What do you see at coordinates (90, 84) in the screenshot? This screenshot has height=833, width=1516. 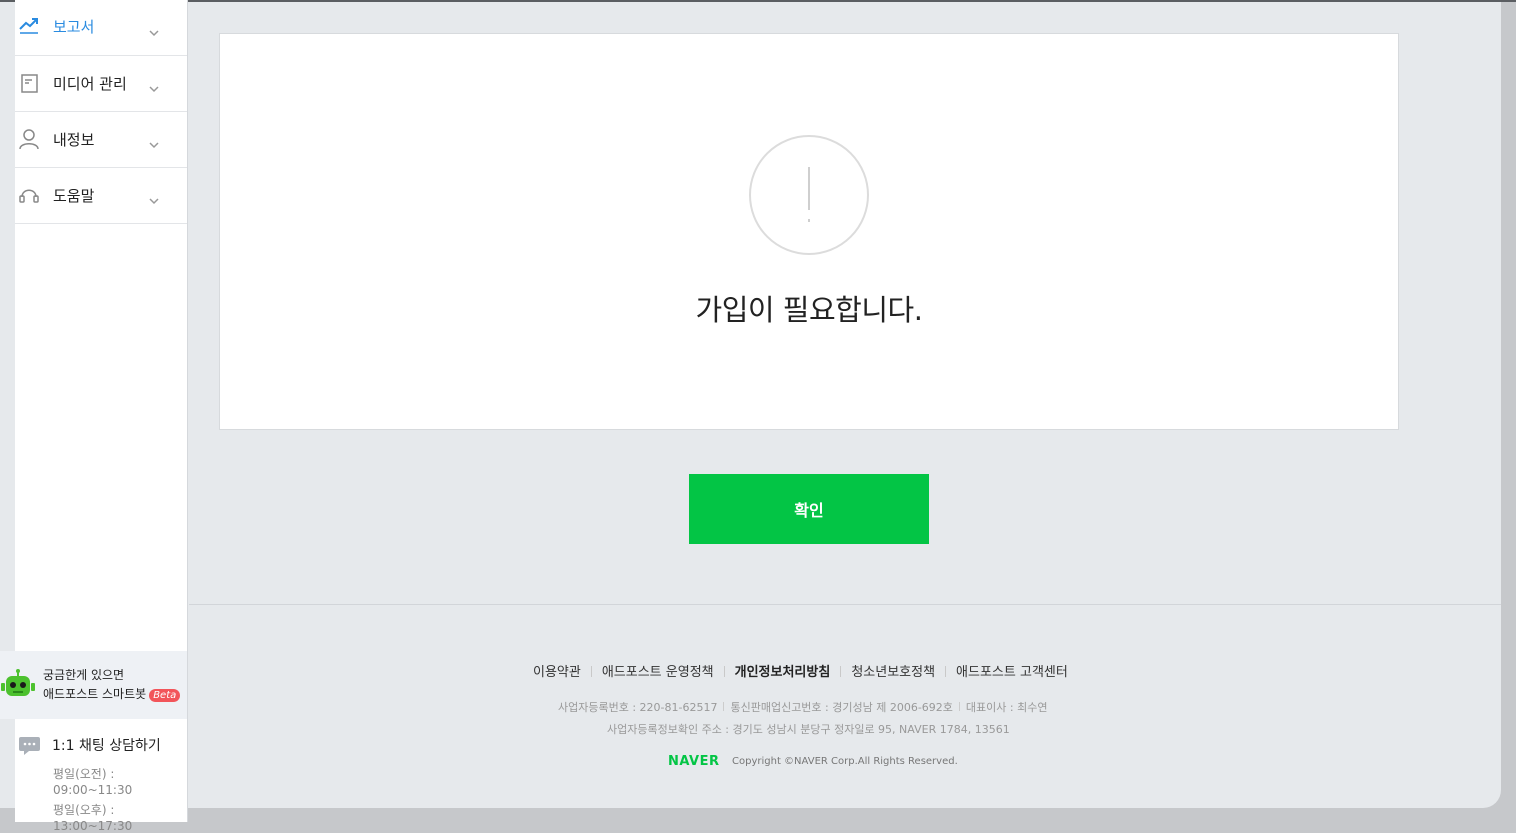 I see `sidebar-item-label: 미디어 관리` at bounding box center [90, 84].